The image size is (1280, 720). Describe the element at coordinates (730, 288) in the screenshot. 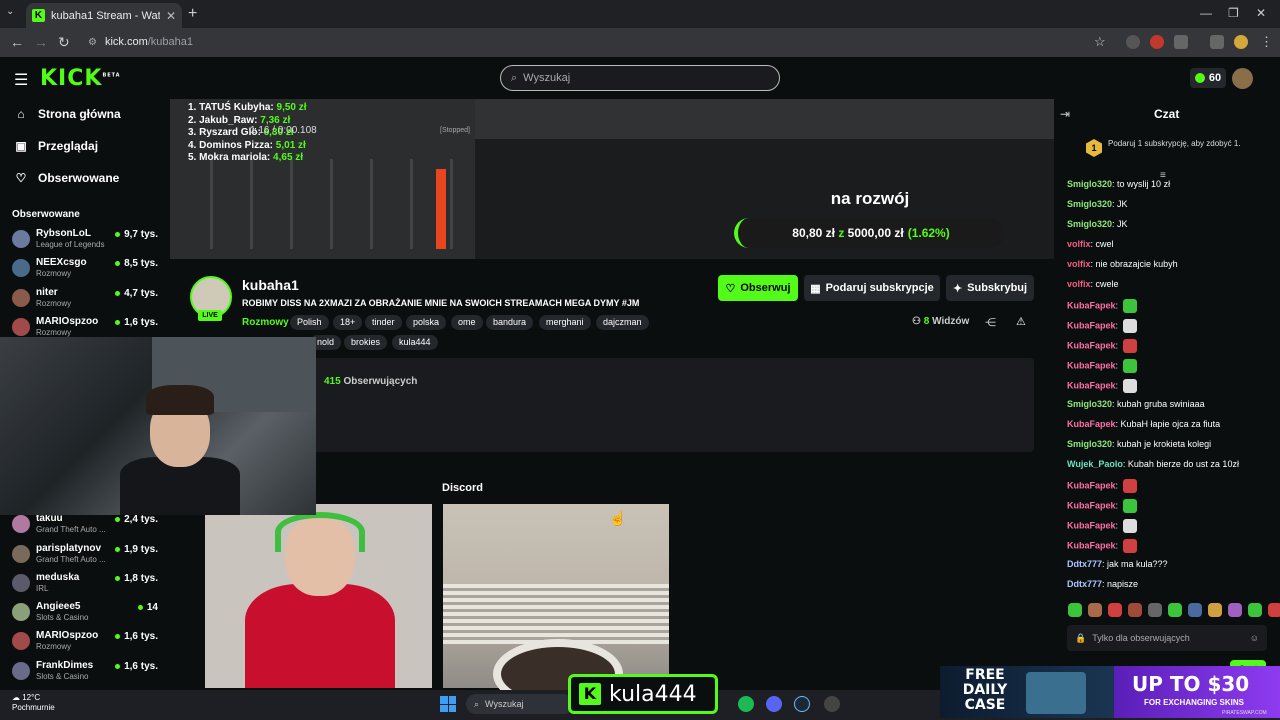

I see `heart-icon: ♡` at that location.